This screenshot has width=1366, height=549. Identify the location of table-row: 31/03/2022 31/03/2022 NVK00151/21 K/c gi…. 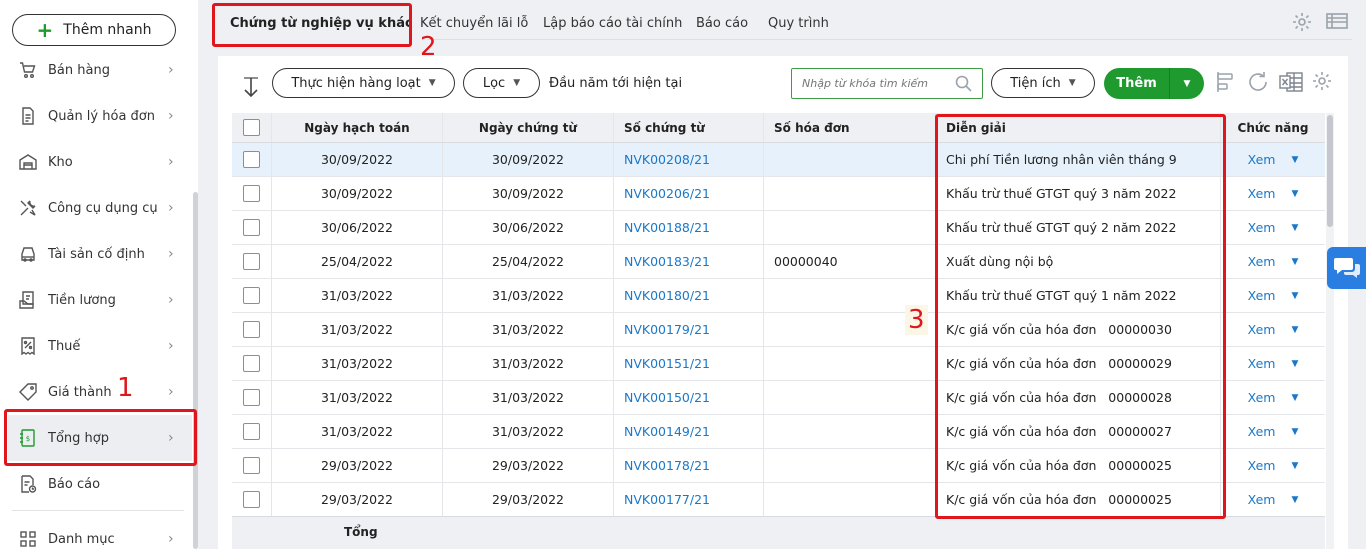
(778, 364).